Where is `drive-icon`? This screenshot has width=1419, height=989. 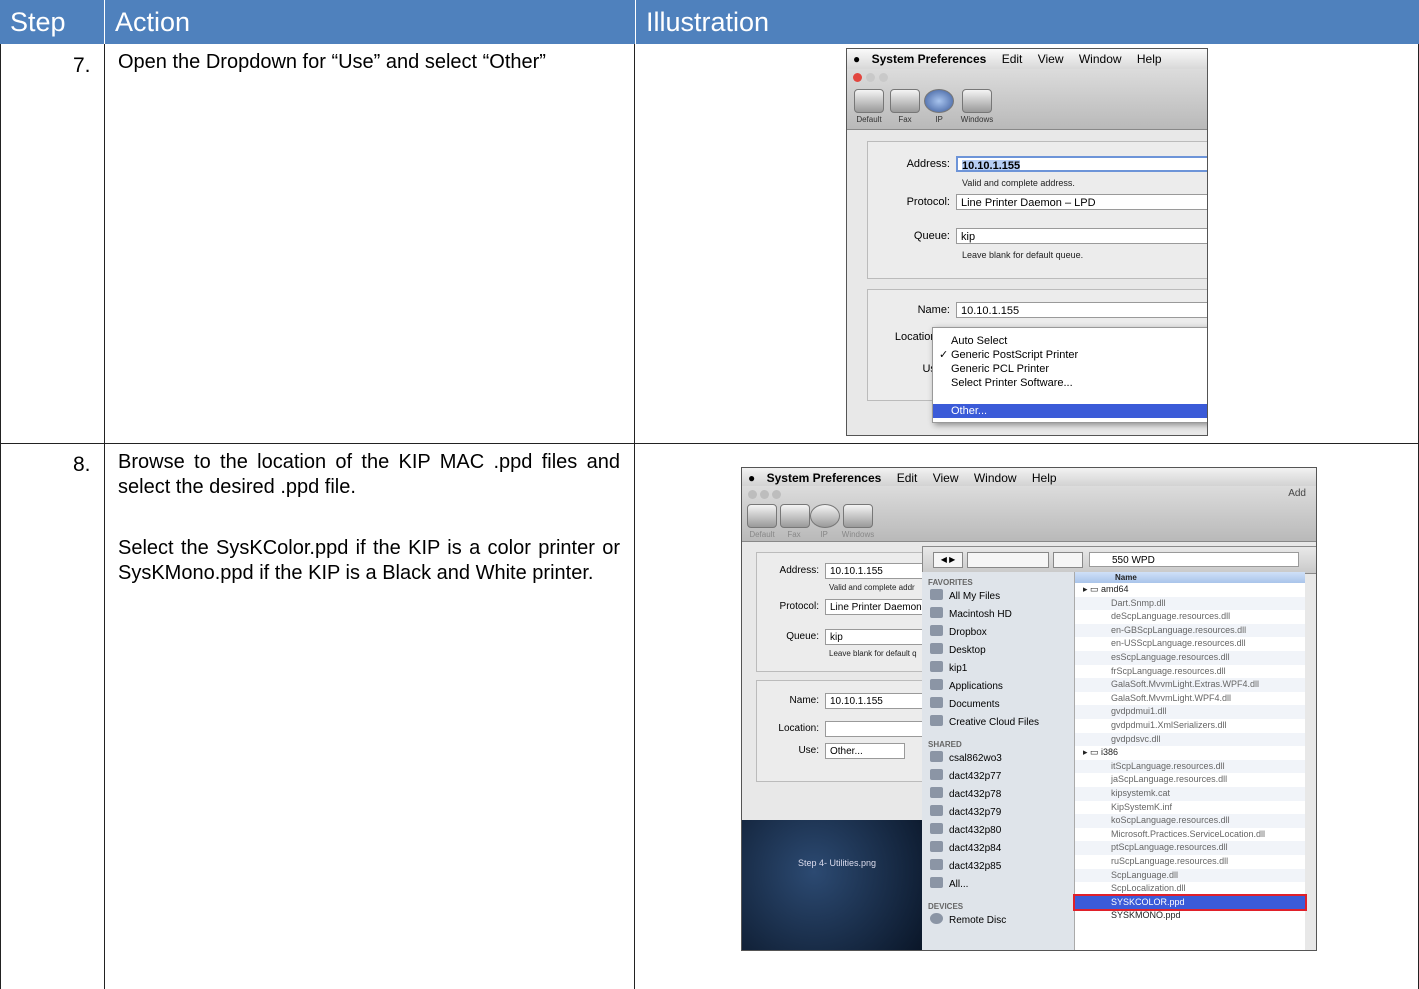 drive-icon is located at coordinates (936, 612).